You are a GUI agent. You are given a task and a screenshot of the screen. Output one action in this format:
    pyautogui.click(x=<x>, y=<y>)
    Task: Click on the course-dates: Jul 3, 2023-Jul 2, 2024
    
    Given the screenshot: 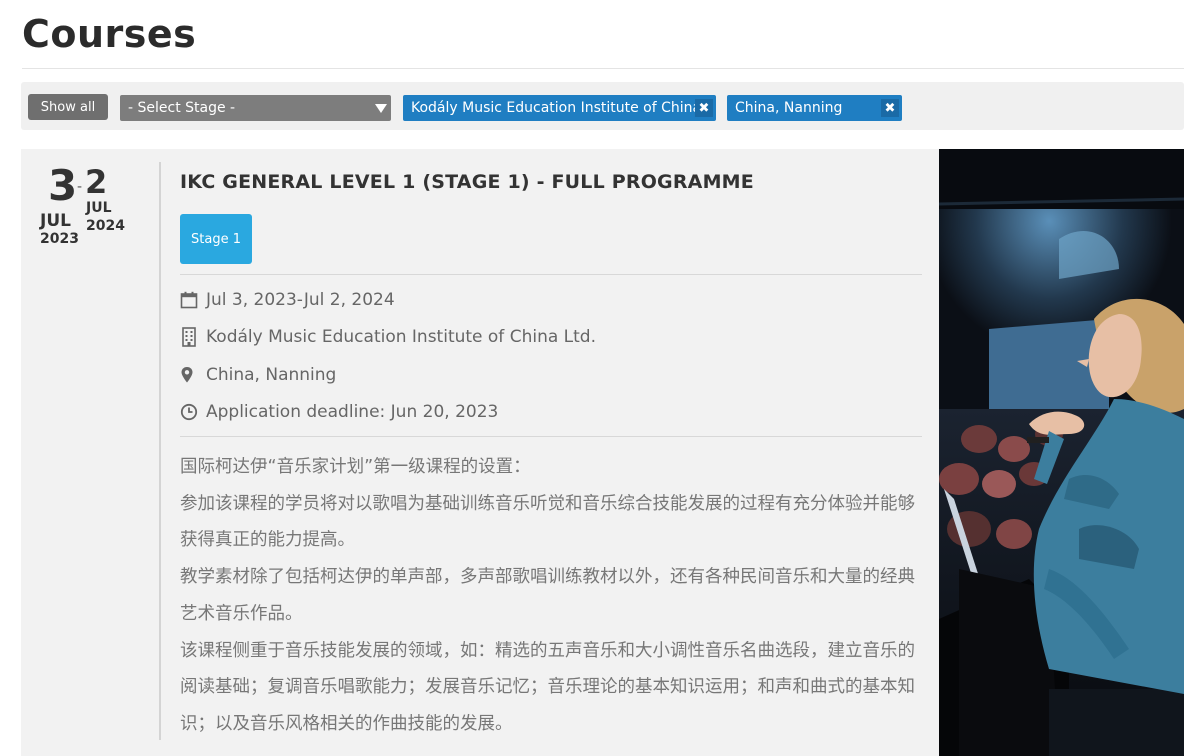 What is the action you would take?
    pyautogui.click(x=287, y=300)
    